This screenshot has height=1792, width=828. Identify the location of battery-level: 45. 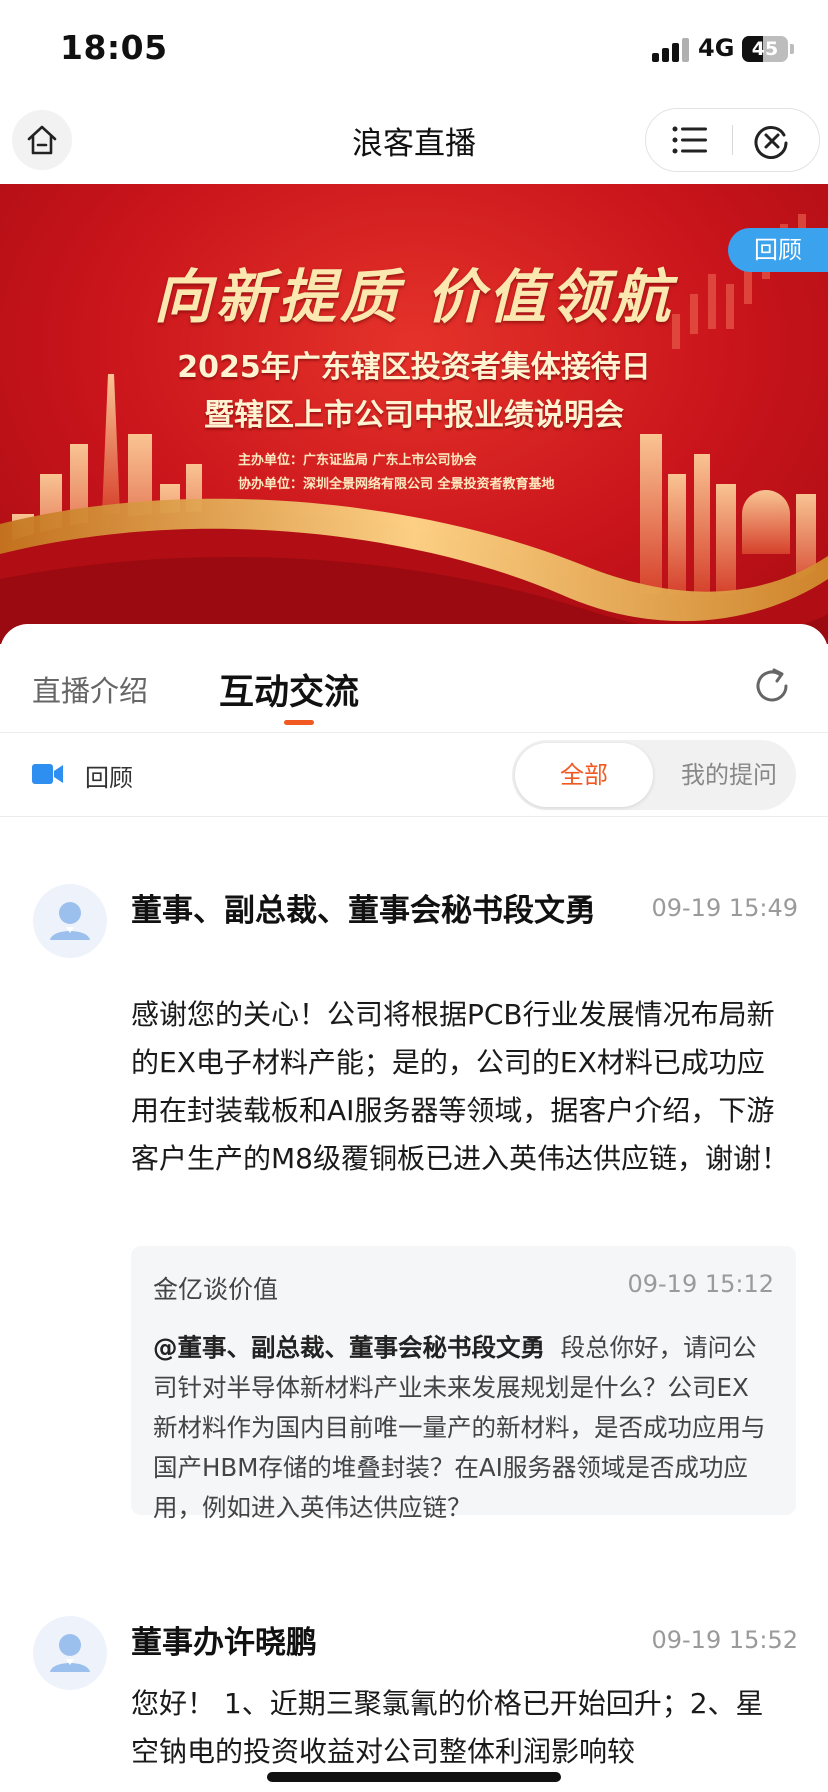
(765, 49).